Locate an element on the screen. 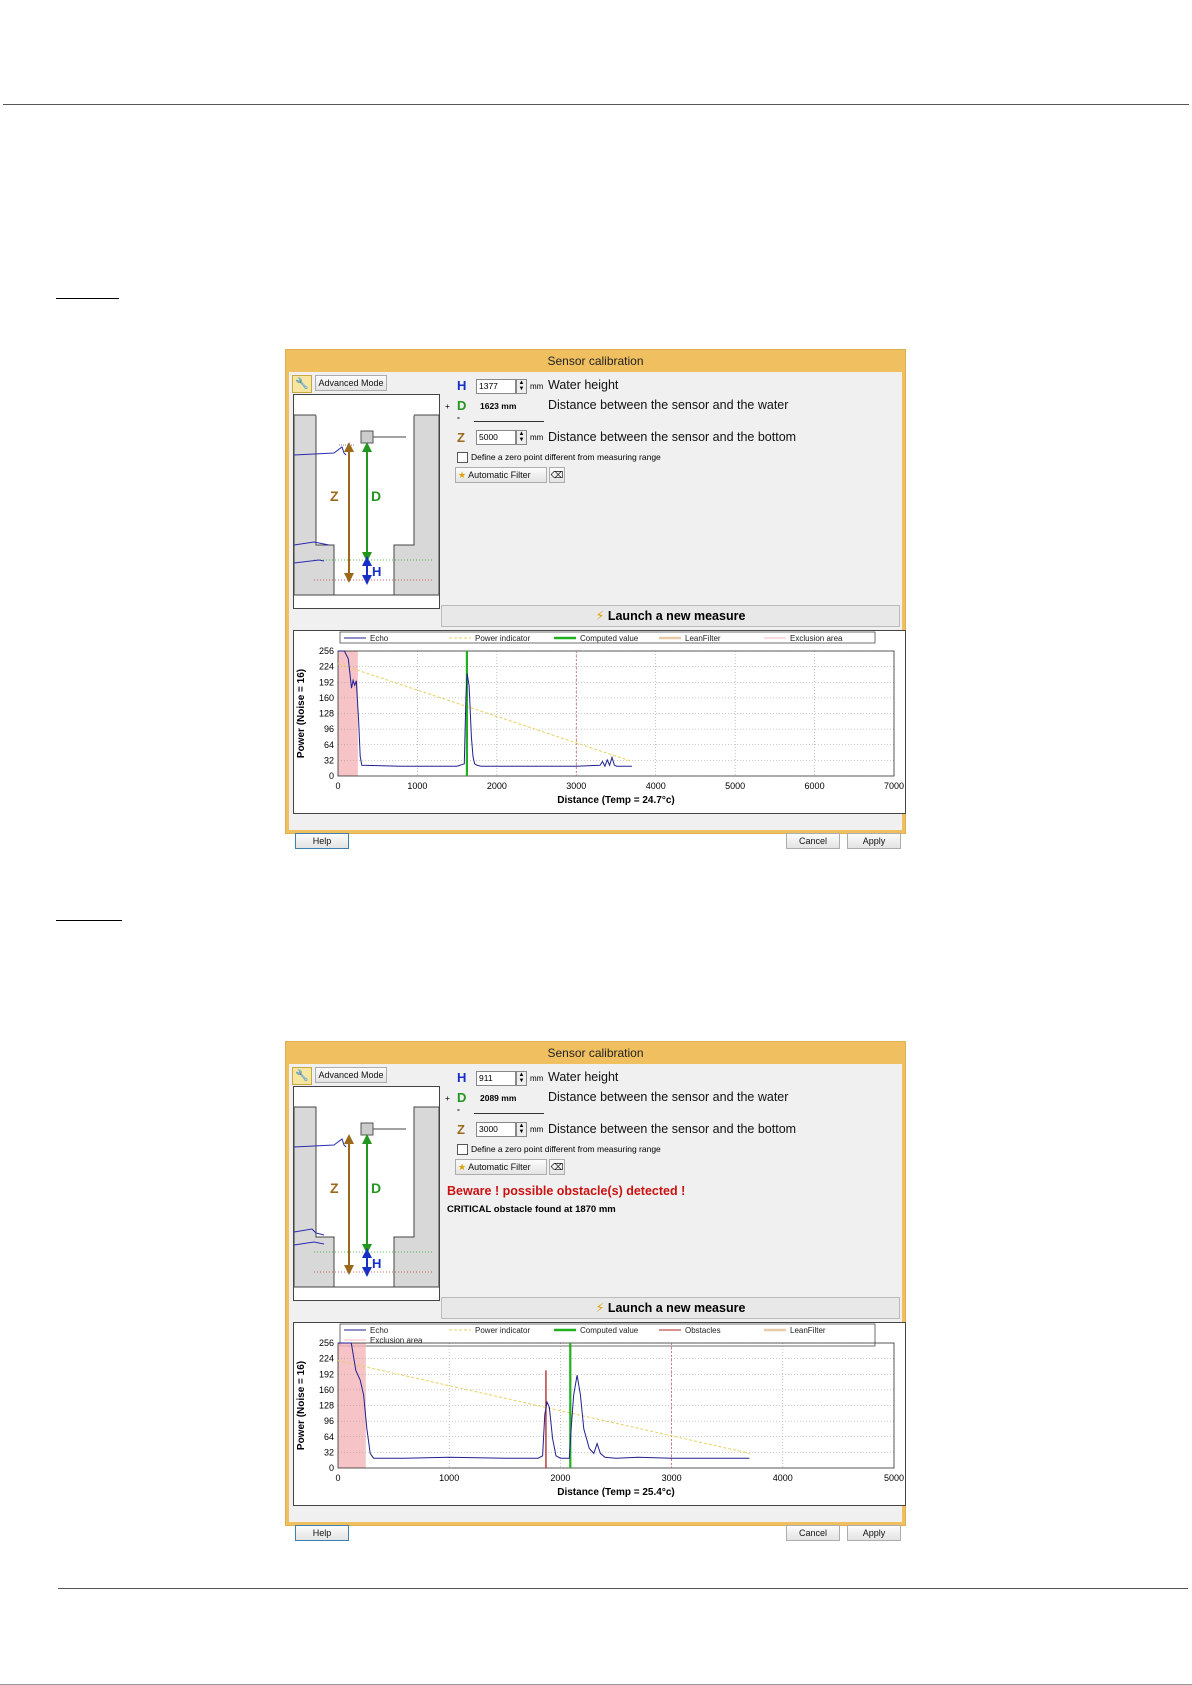 The image size is (1192, 1685). y-axis-label: Power (Noise = 16) is located at coordinates (301, 1405).